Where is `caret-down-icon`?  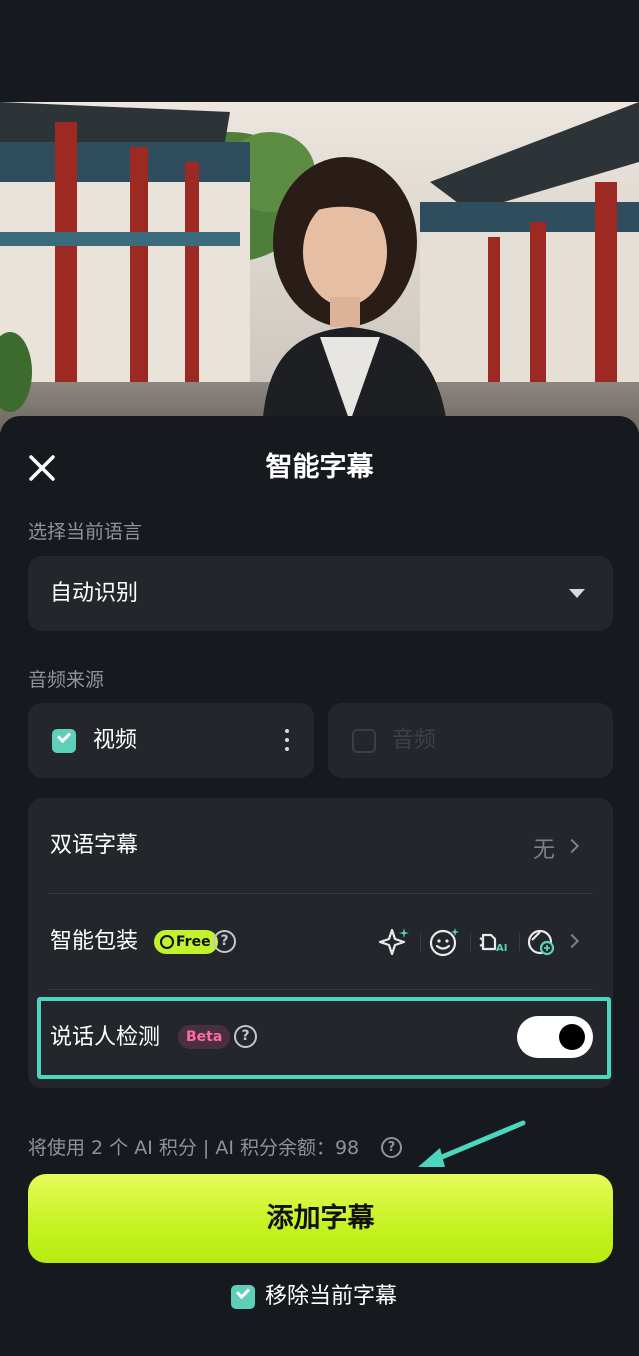
caret-down-icon is located at coordinates (577, 593).